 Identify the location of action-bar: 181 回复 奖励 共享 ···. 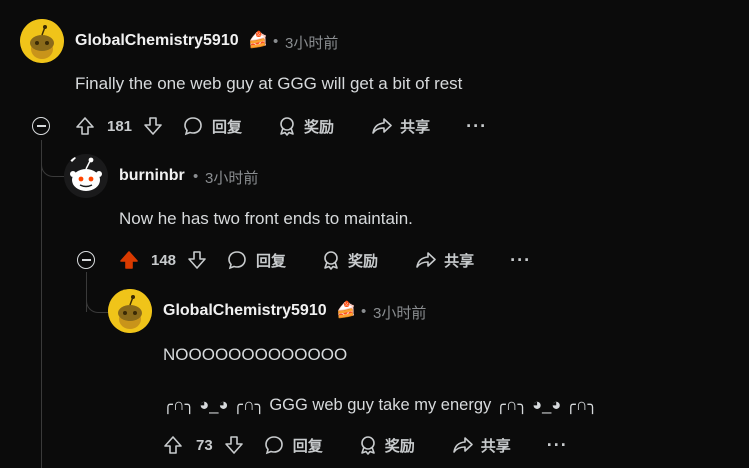
(280, 126).